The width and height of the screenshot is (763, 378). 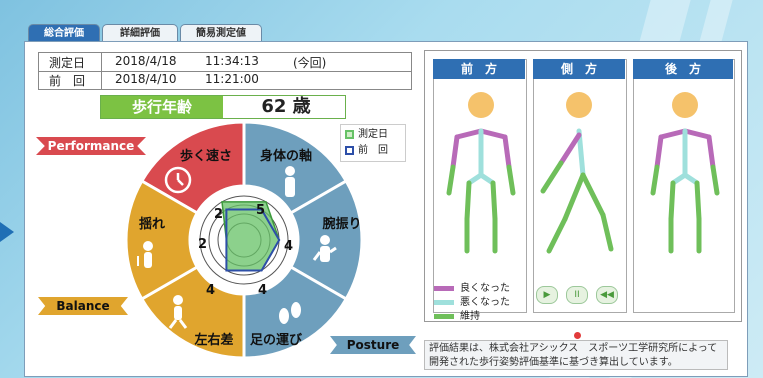 I want to click on previous-label: 前 回, so click(x=67, y=81).